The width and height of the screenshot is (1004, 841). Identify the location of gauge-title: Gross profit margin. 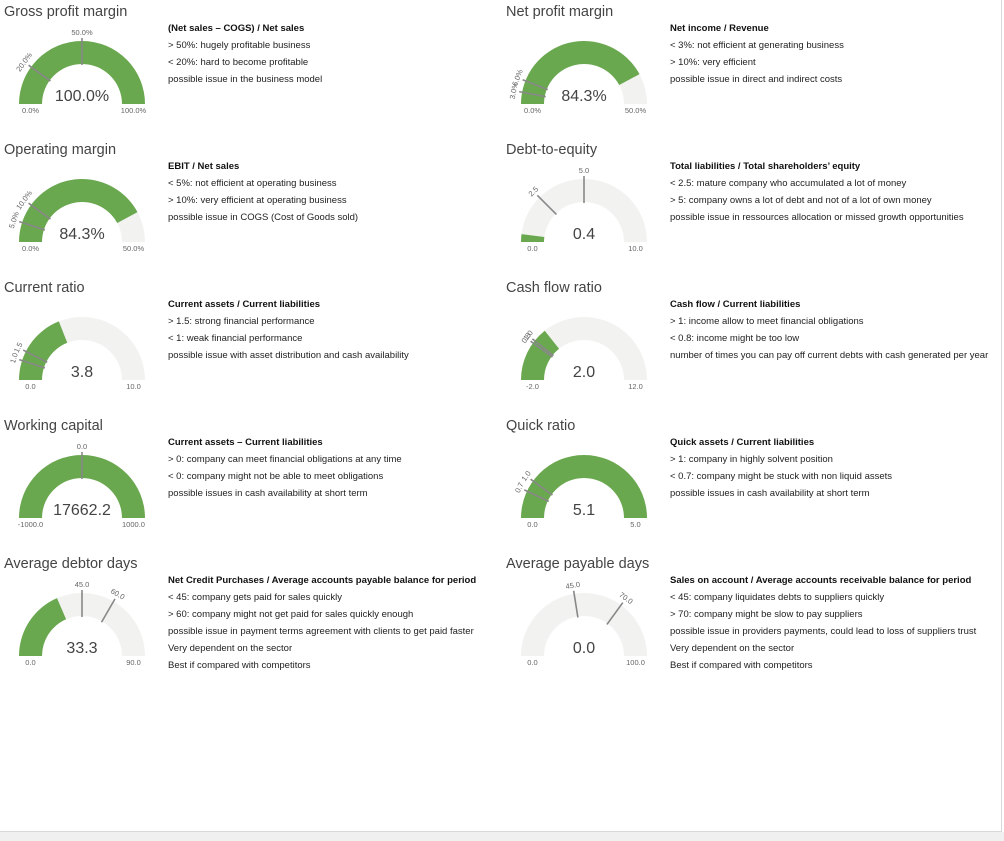
(66, 12).